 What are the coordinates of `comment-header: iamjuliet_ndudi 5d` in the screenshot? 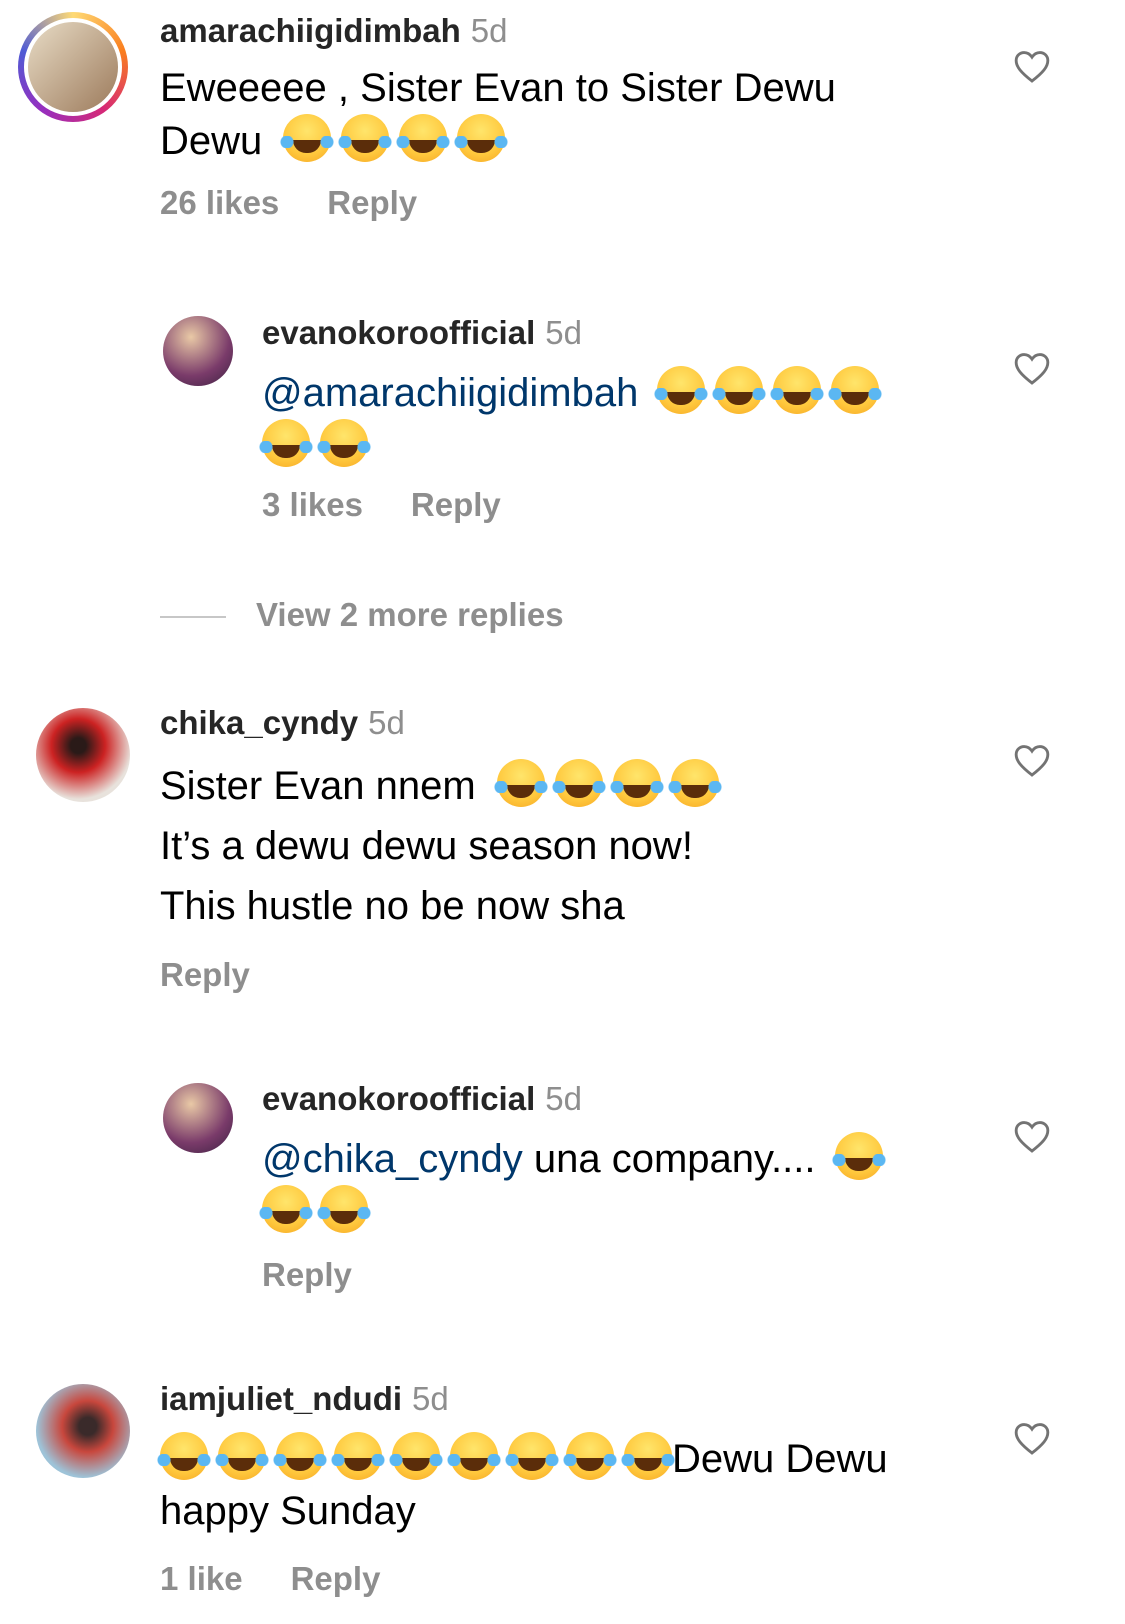 It's located at (304, 1399).